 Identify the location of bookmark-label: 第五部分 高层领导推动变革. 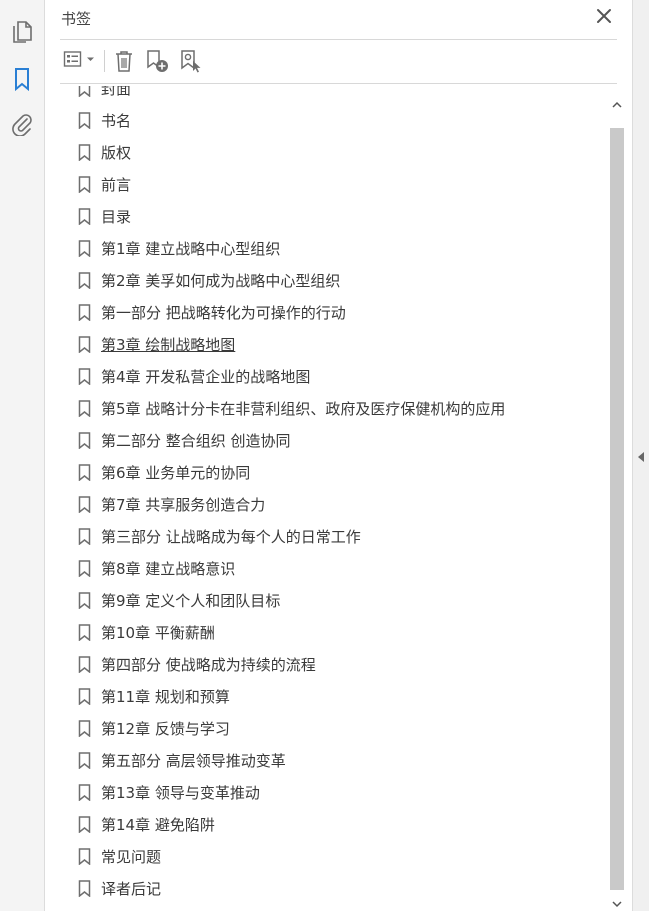
(193, 761).